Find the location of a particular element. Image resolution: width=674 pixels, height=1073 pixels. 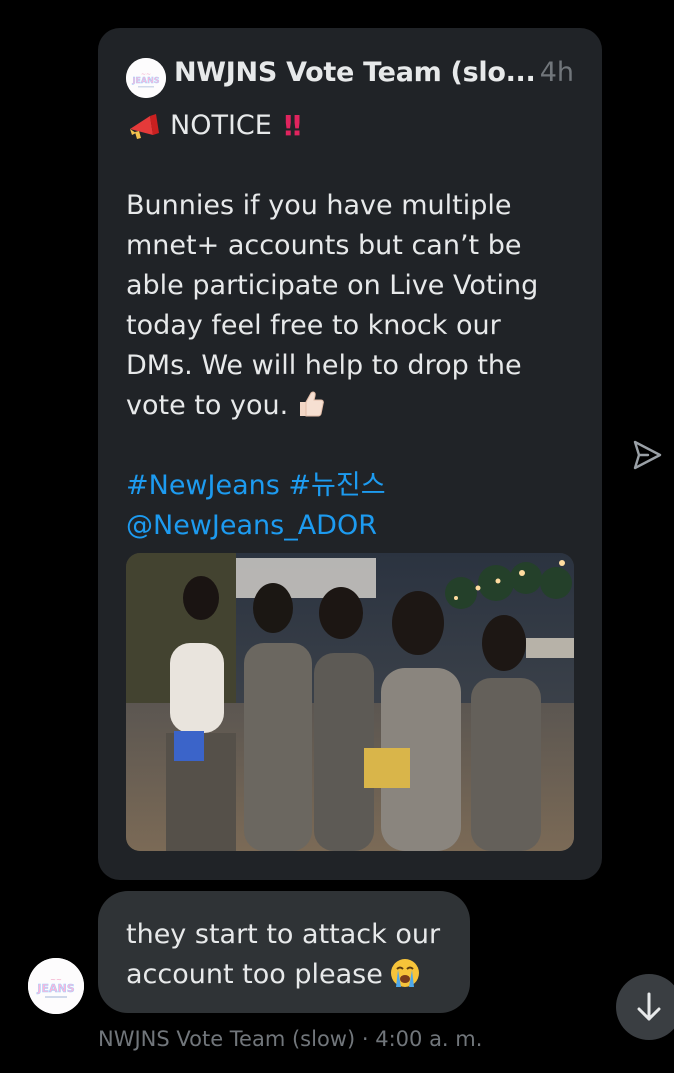

notice-label: NOTICE is located at coordinates (221, 125).